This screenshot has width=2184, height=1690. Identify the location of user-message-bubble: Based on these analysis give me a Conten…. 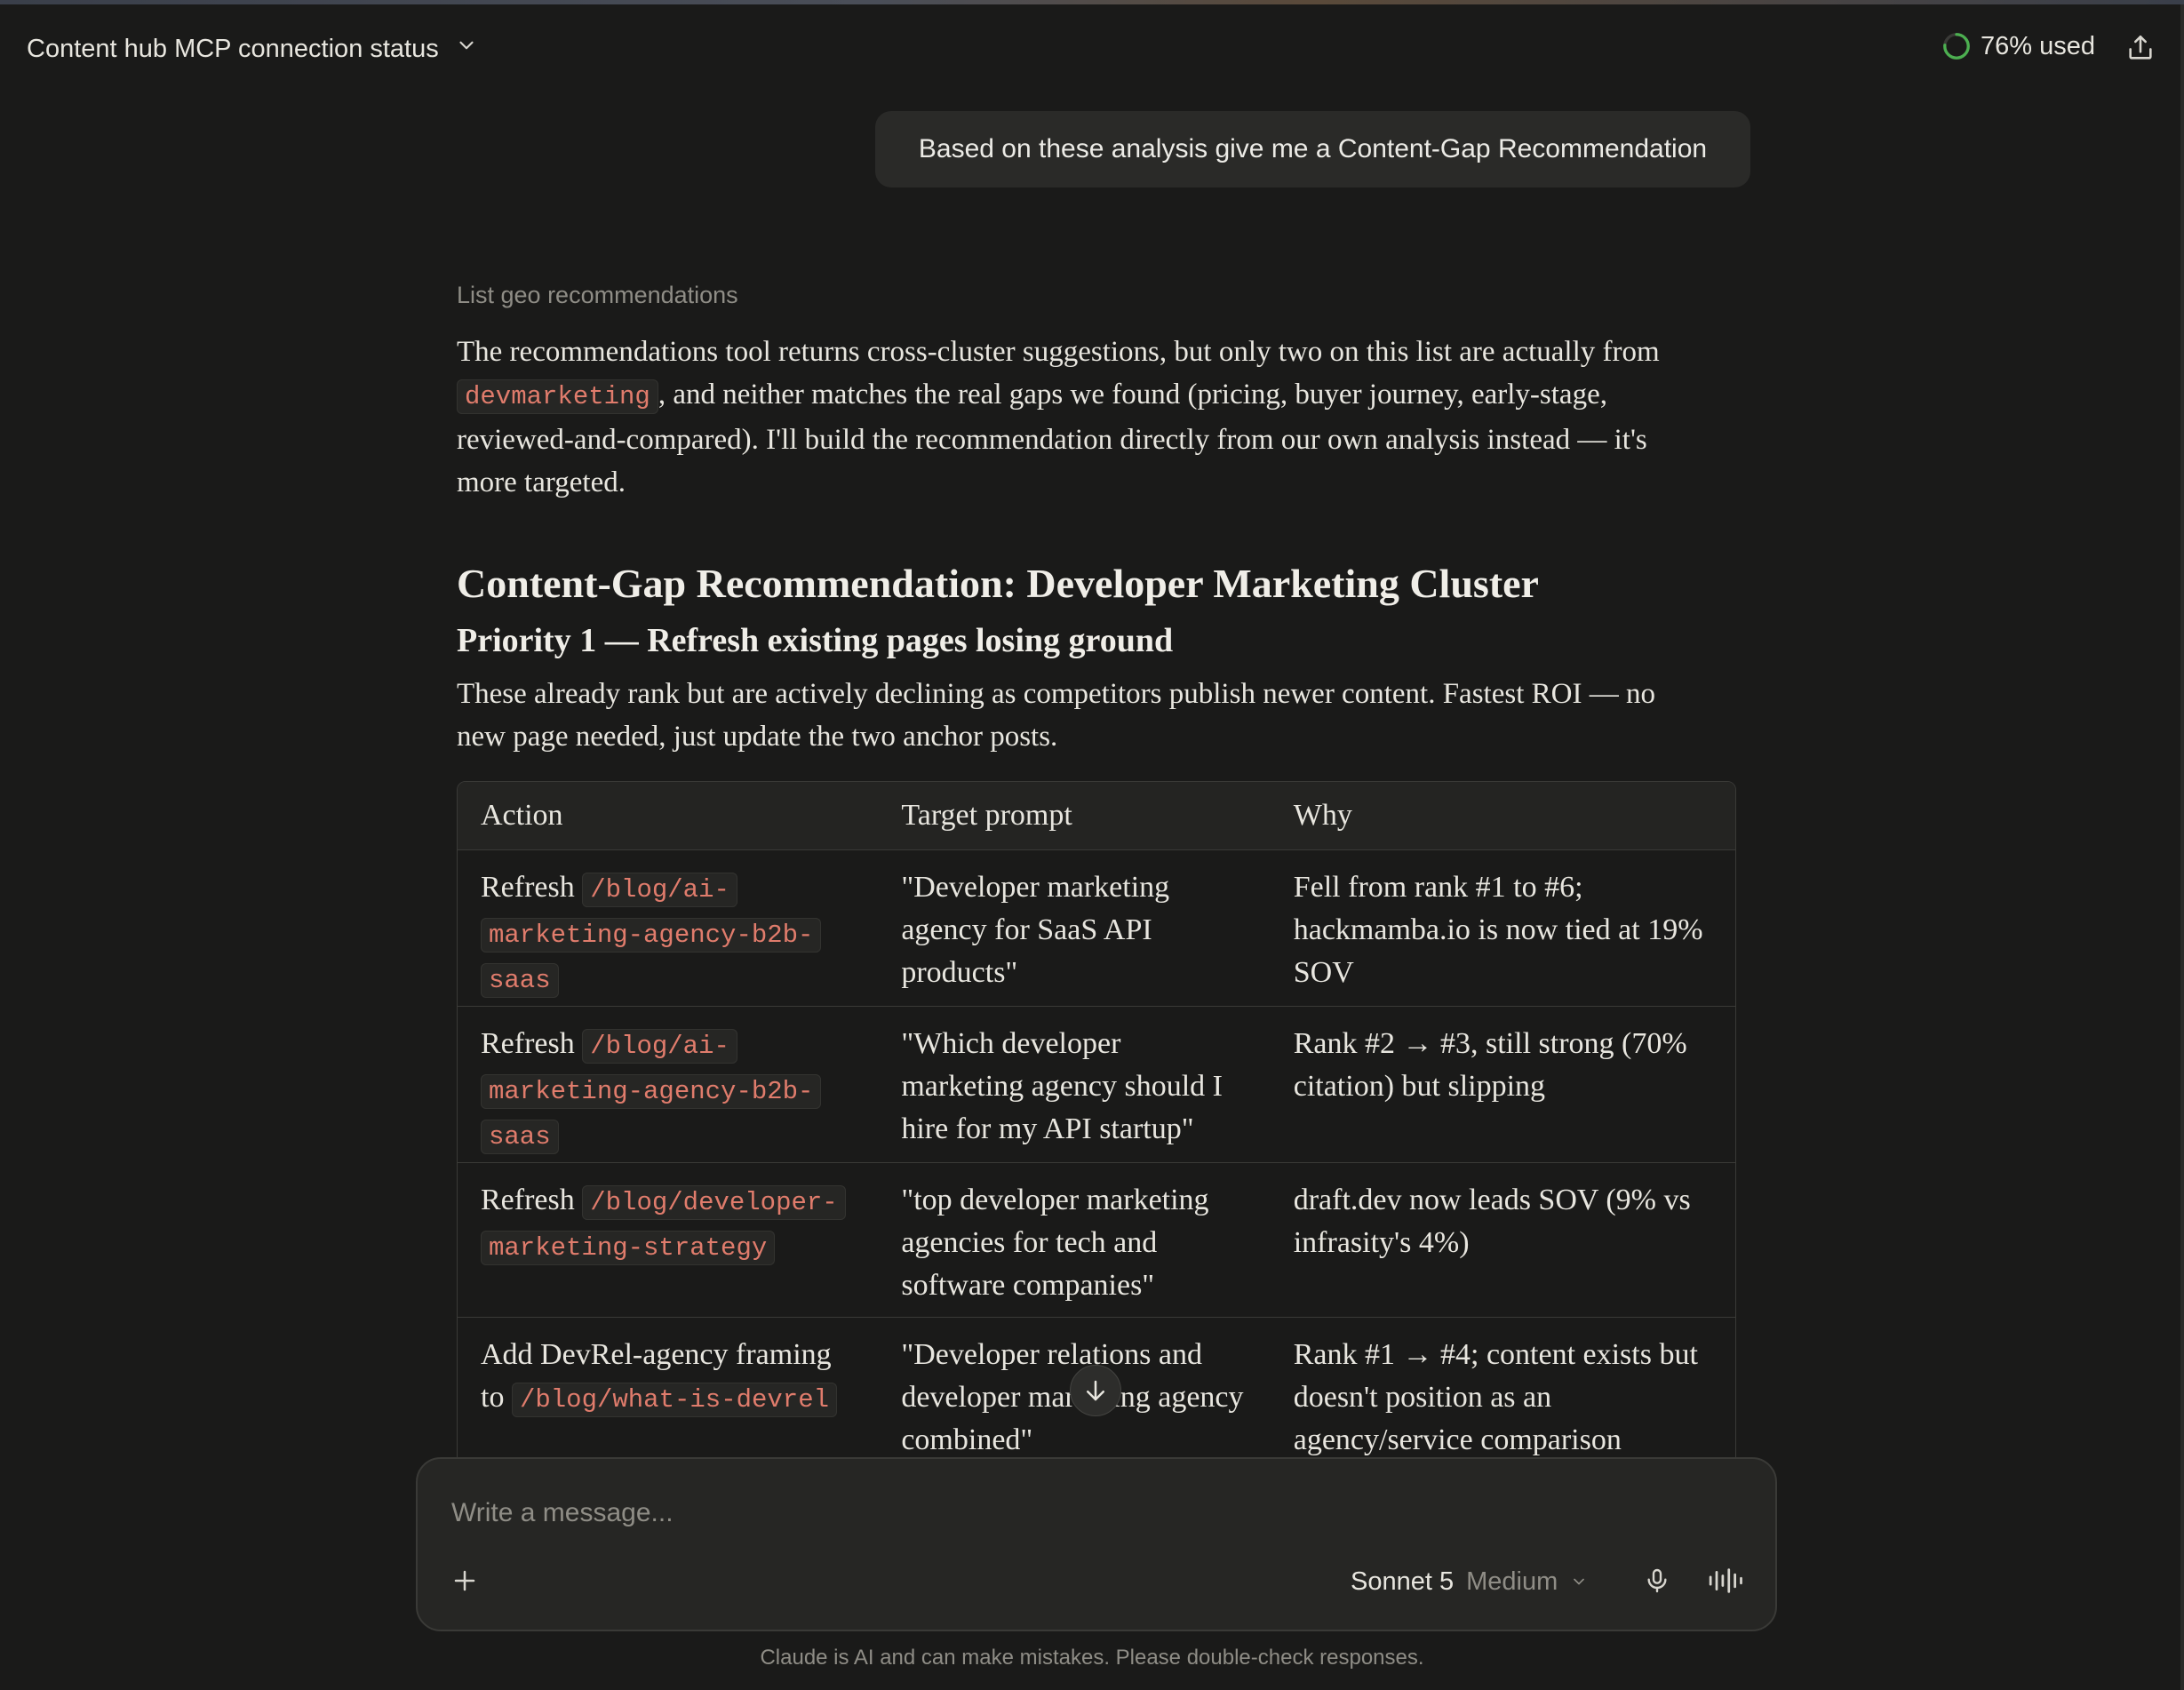
(1312, 149).